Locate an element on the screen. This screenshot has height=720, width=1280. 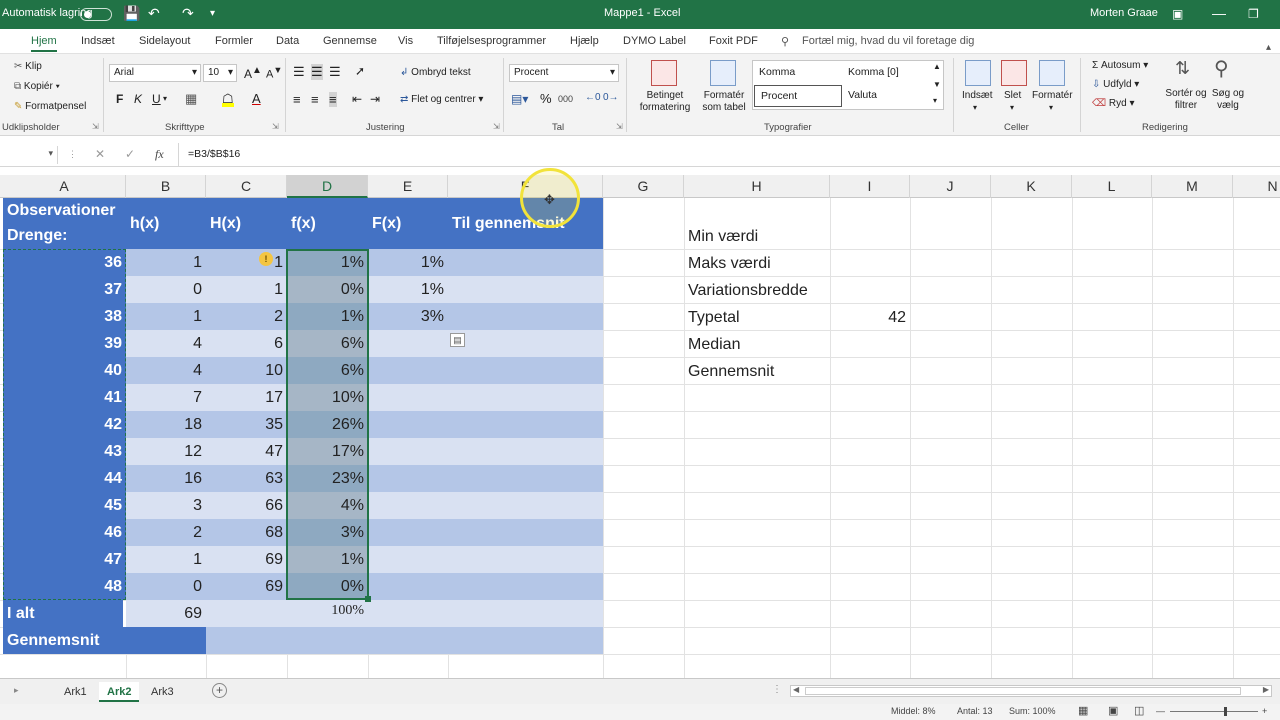
name-box: ▾ is located at coordinates (29, 155).